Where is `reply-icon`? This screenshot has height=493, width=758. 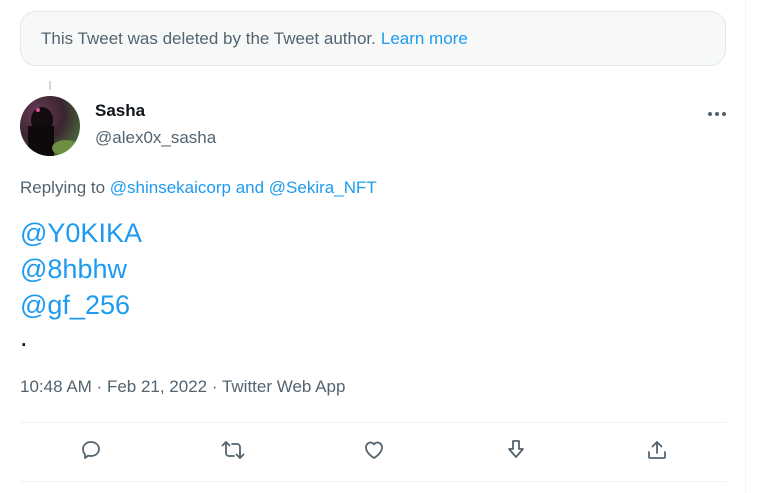 reply-icon is located at coordinates (91, 452).